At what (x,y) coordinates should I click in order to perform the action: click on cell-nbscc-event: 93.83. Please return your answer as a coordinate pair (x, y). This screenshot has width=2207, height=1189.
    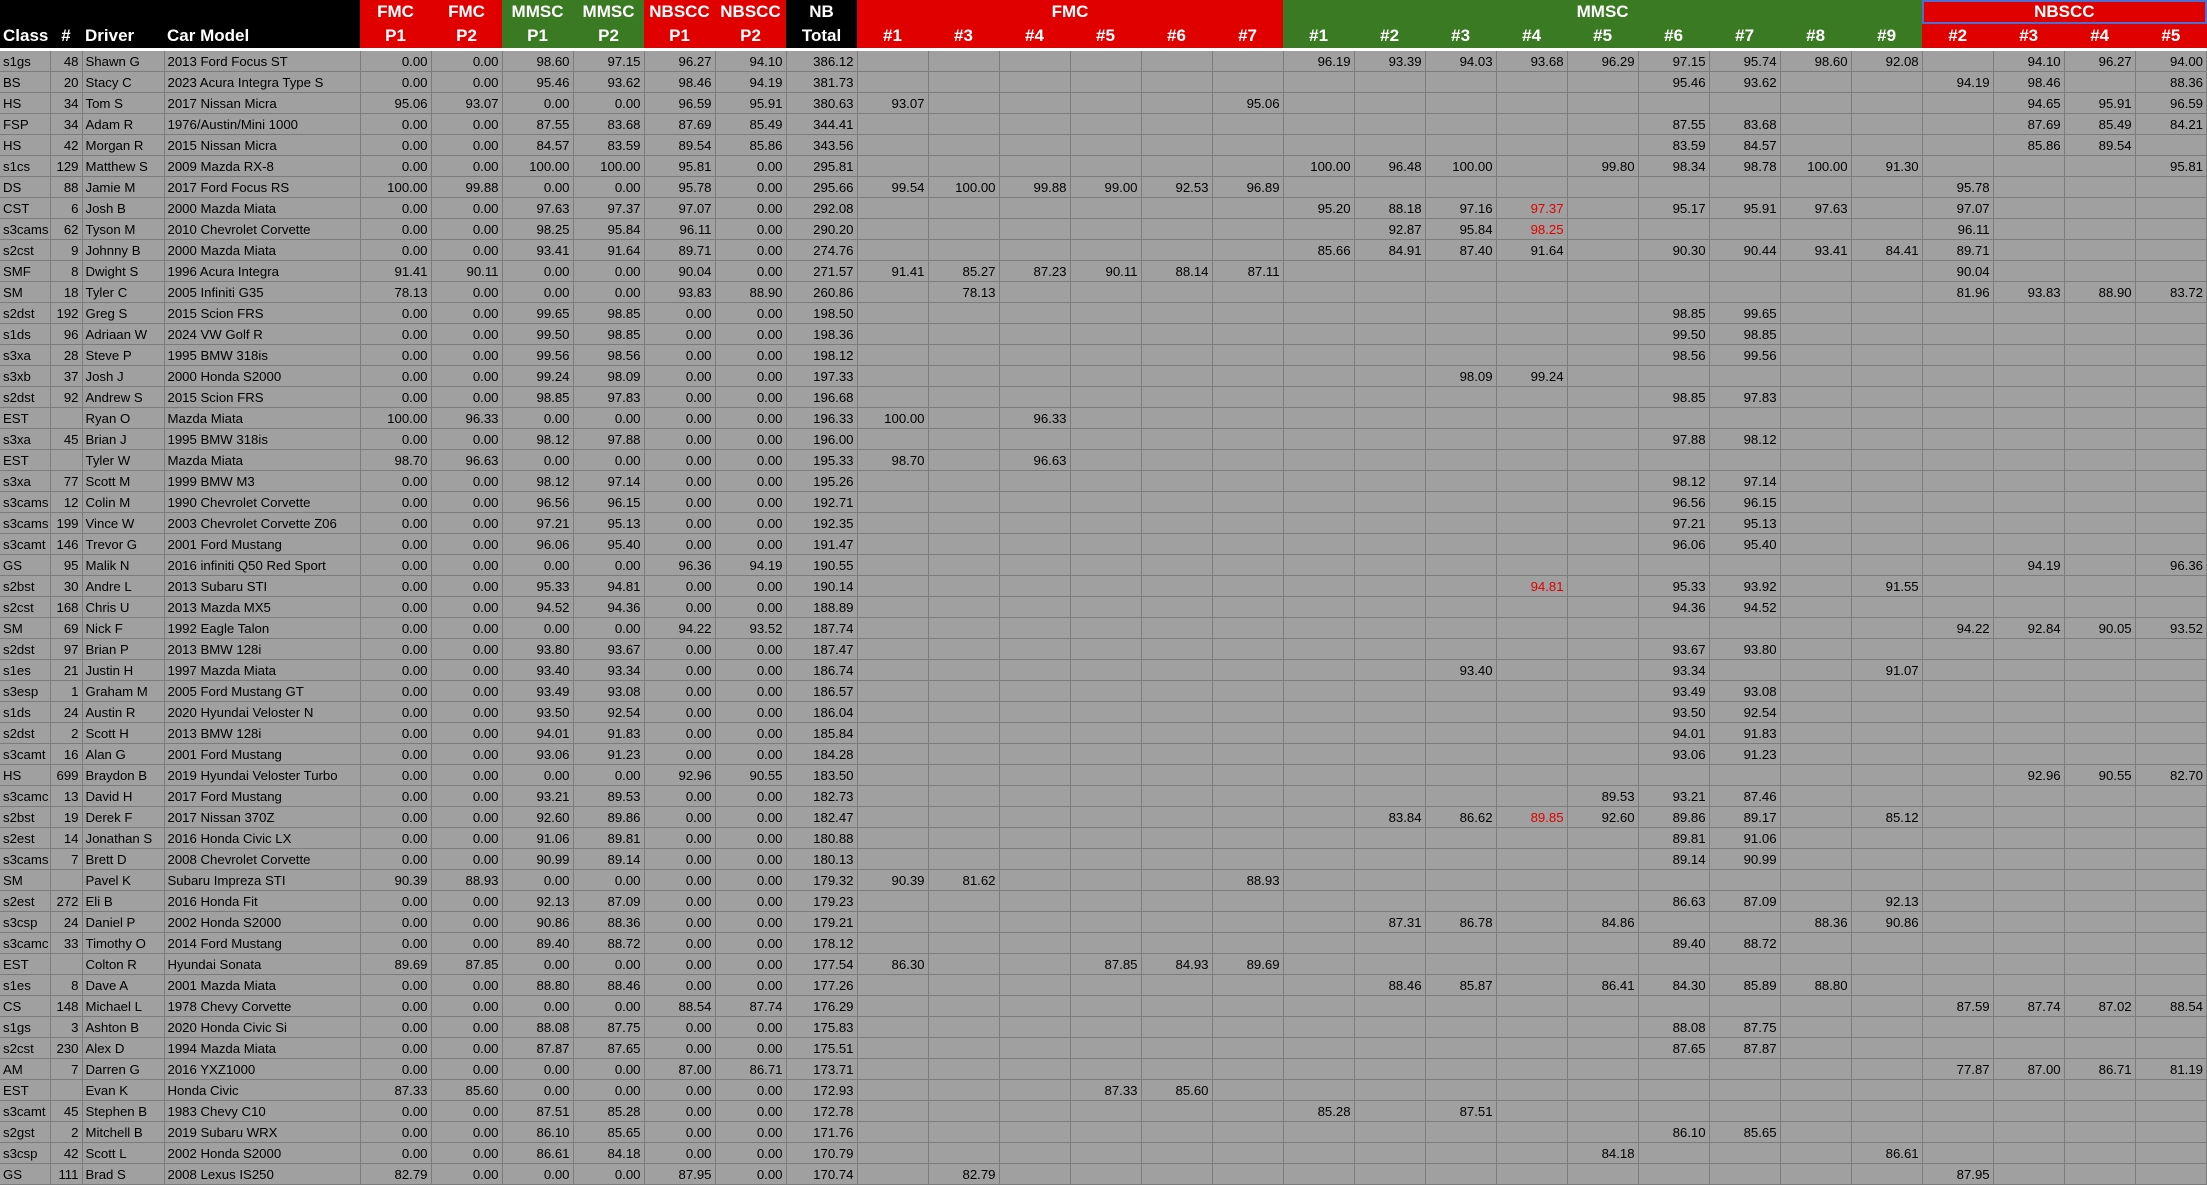
    Looking at the image, I should click on (2029, 292).